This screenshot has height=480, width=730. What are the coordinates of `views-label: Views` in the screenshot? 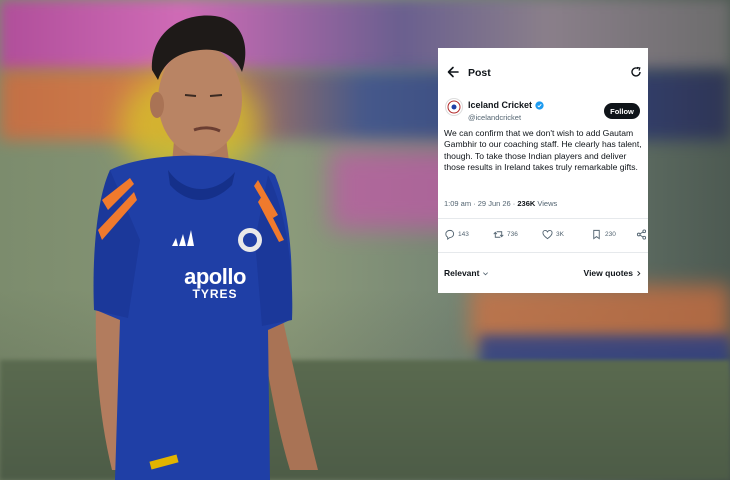 It's located at (546, 203).